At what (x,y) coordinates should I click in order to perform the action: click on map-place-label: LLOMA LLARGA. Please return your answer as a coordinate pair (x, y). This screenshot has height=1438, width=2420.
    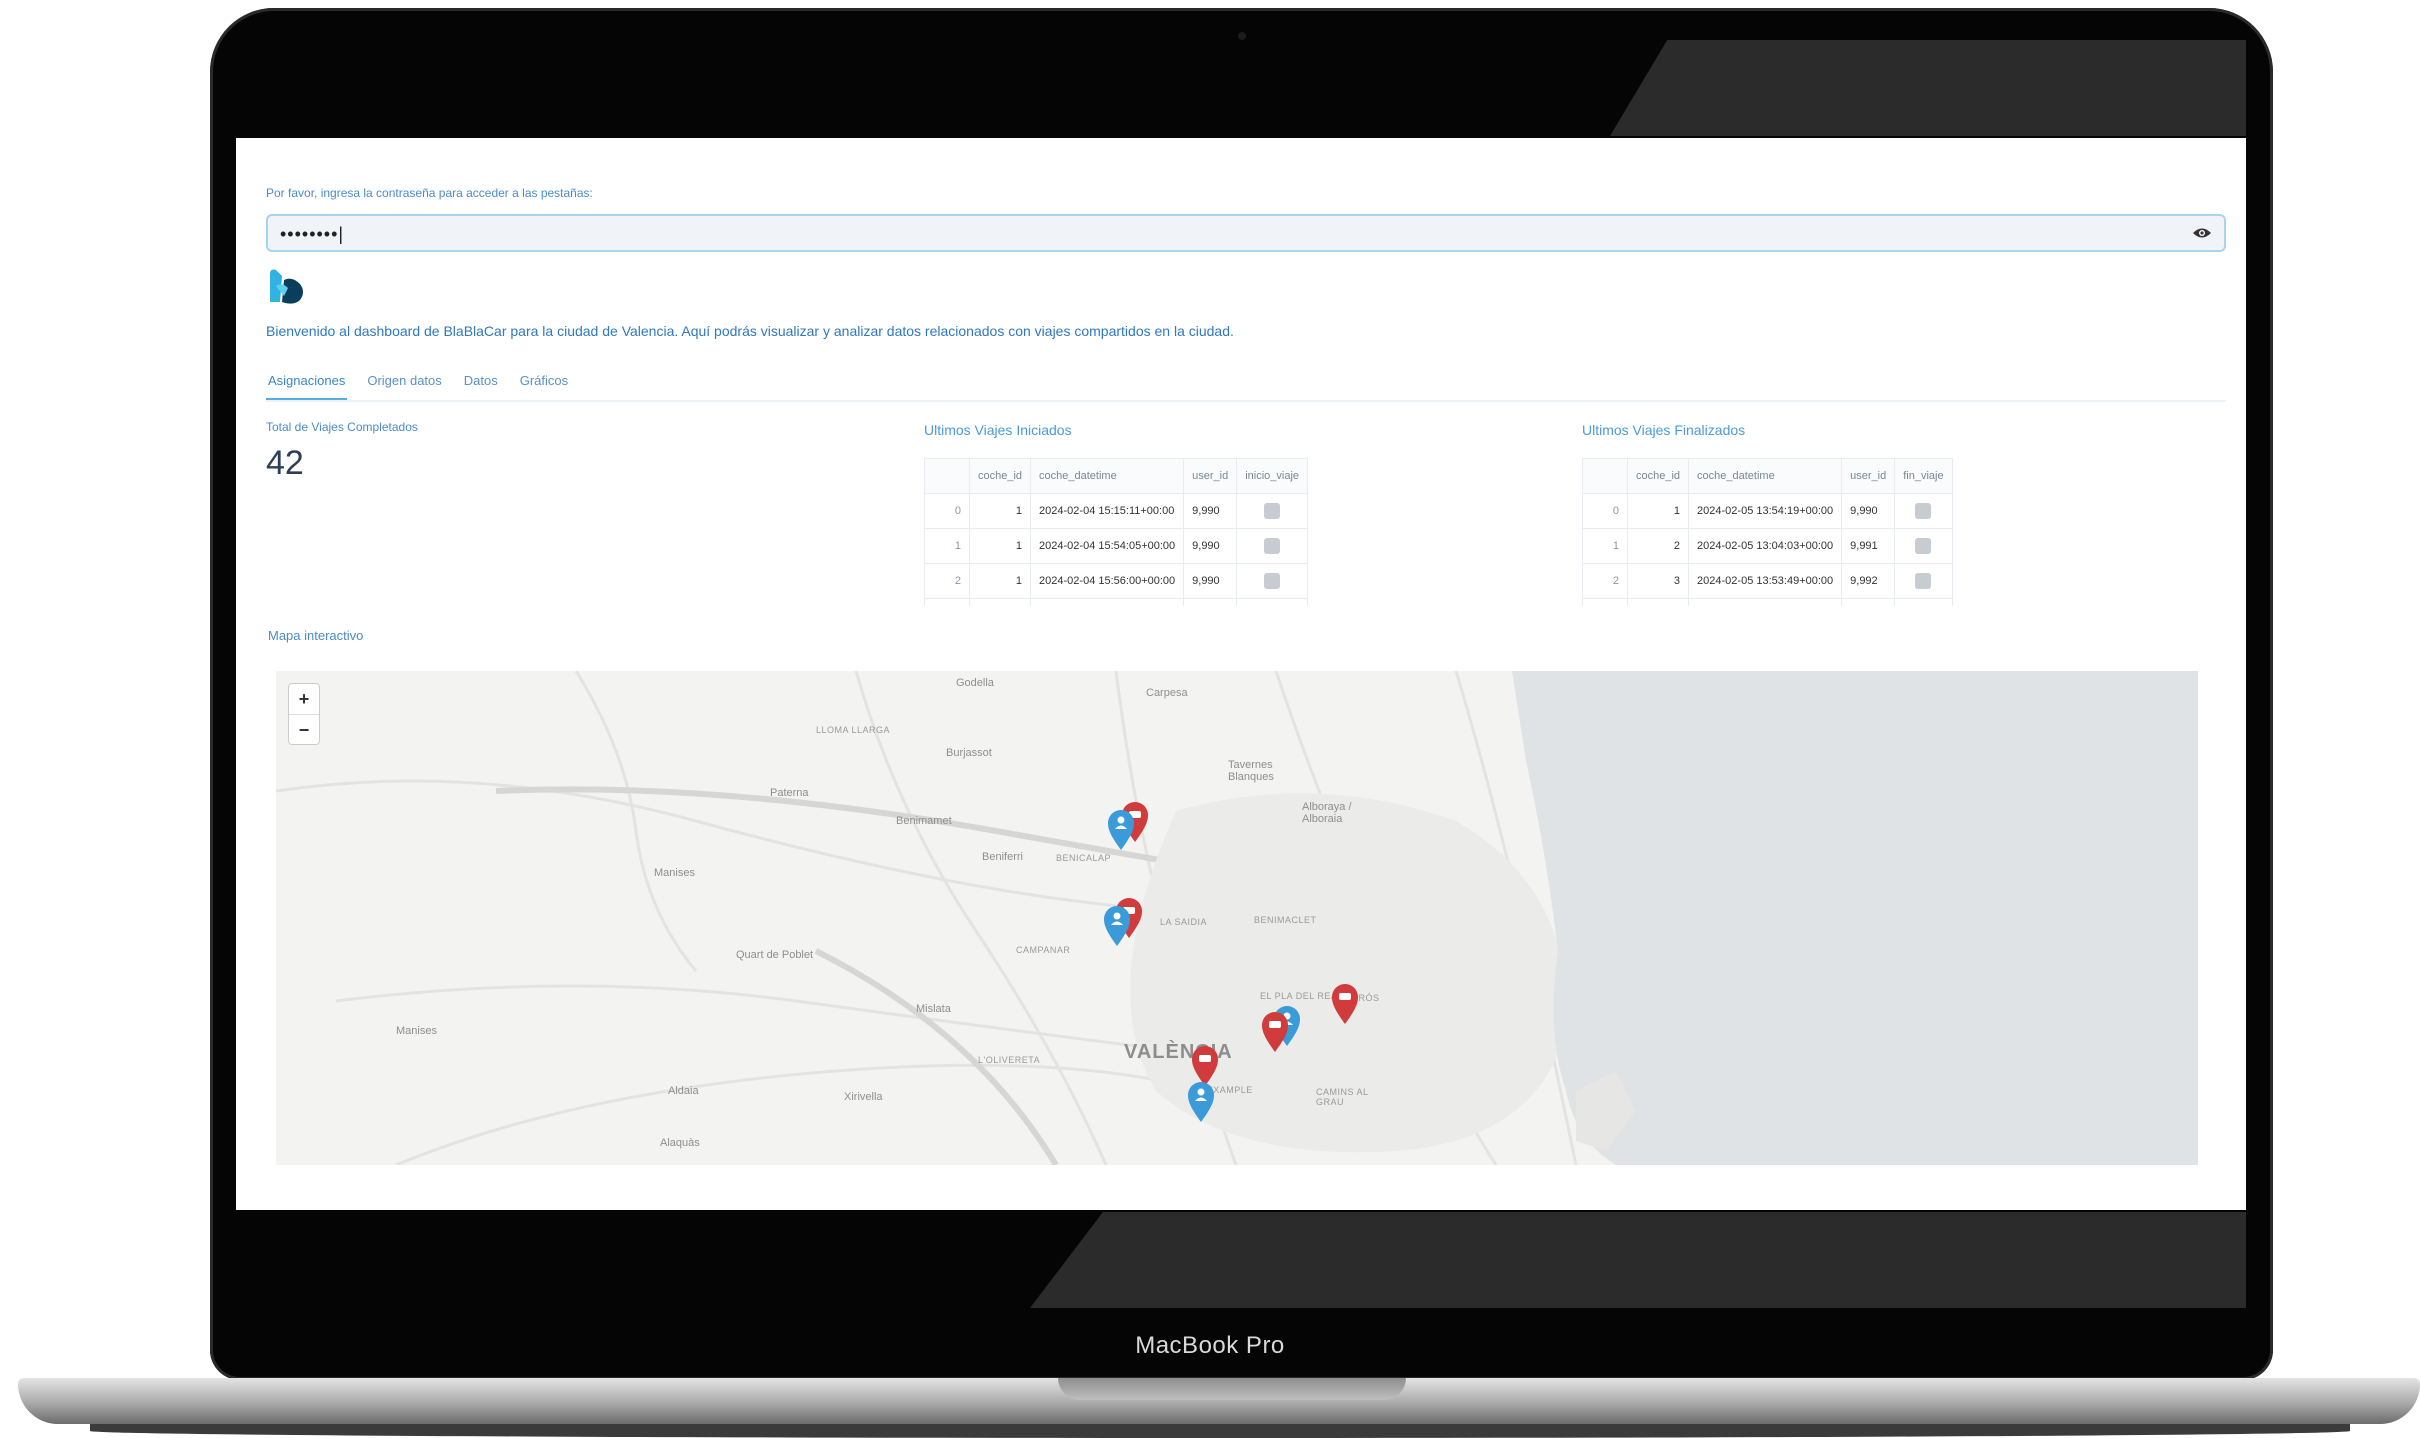
    Looking at the image, I should click on (853, 730).